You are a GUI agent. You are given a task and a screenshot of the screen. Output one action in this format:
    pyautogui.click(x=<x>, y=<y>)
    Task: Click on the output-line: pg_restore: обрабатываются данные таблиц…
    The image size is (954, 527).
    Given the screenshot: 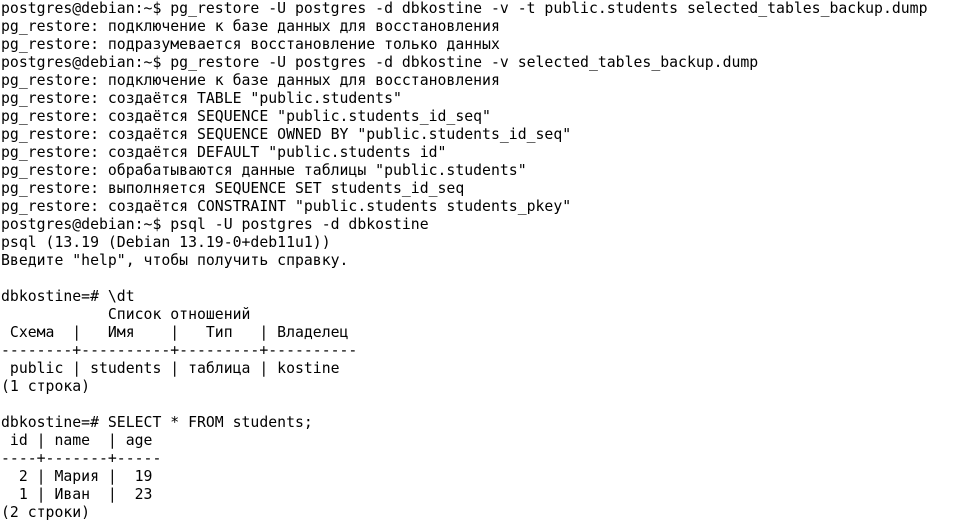 What is the action you would take?
    pyautogui.click(x=264, y=170)
    